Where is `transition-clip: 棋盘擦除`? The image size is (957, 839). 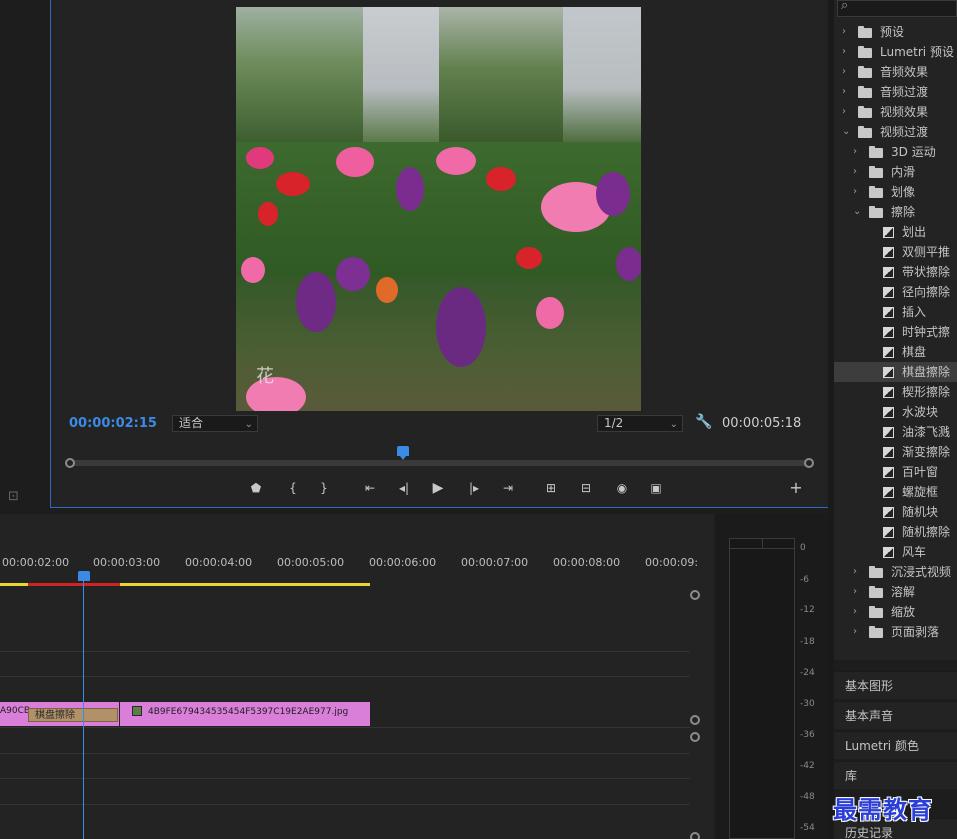
transition-clip: 棋盘擦除 is located at coordinates (73, 715).